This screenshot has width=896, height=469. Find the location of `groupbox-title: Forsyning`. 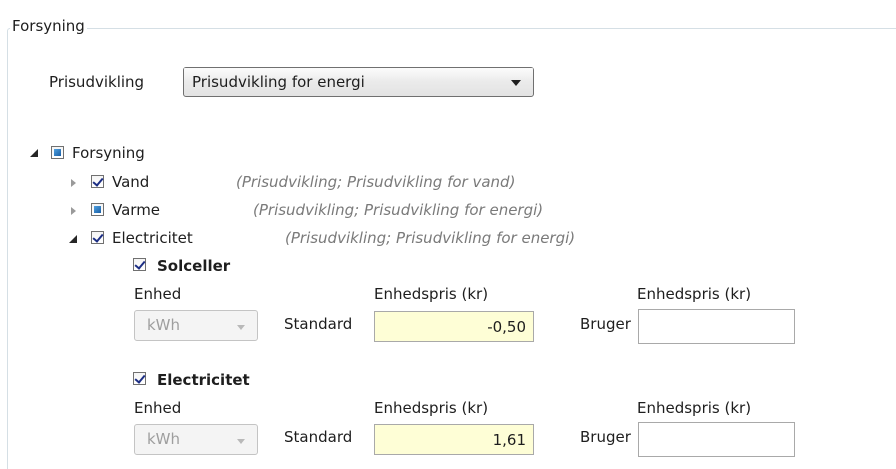

groupbox-title: Forsyning is located at coordinates (48, 26).